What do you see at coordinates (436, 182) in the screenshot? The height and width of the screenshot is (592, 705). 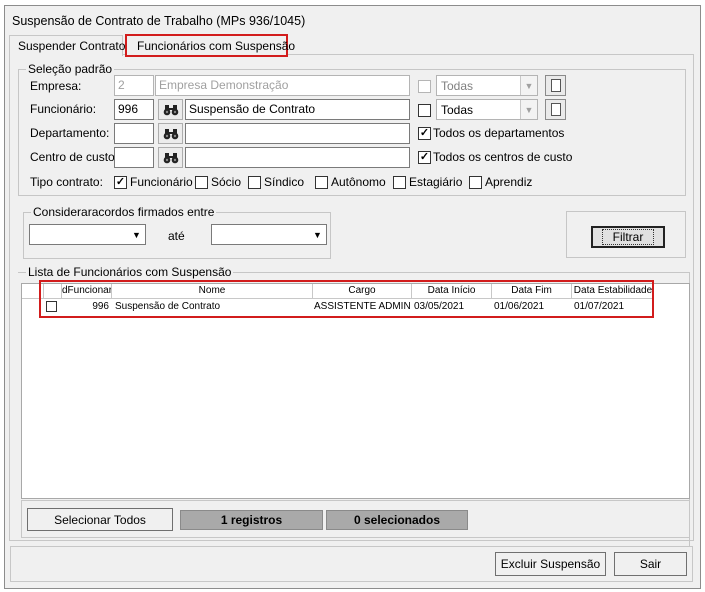 I see `tipo-estagiario-label: Estagiário` at bounding box center [436, 182].